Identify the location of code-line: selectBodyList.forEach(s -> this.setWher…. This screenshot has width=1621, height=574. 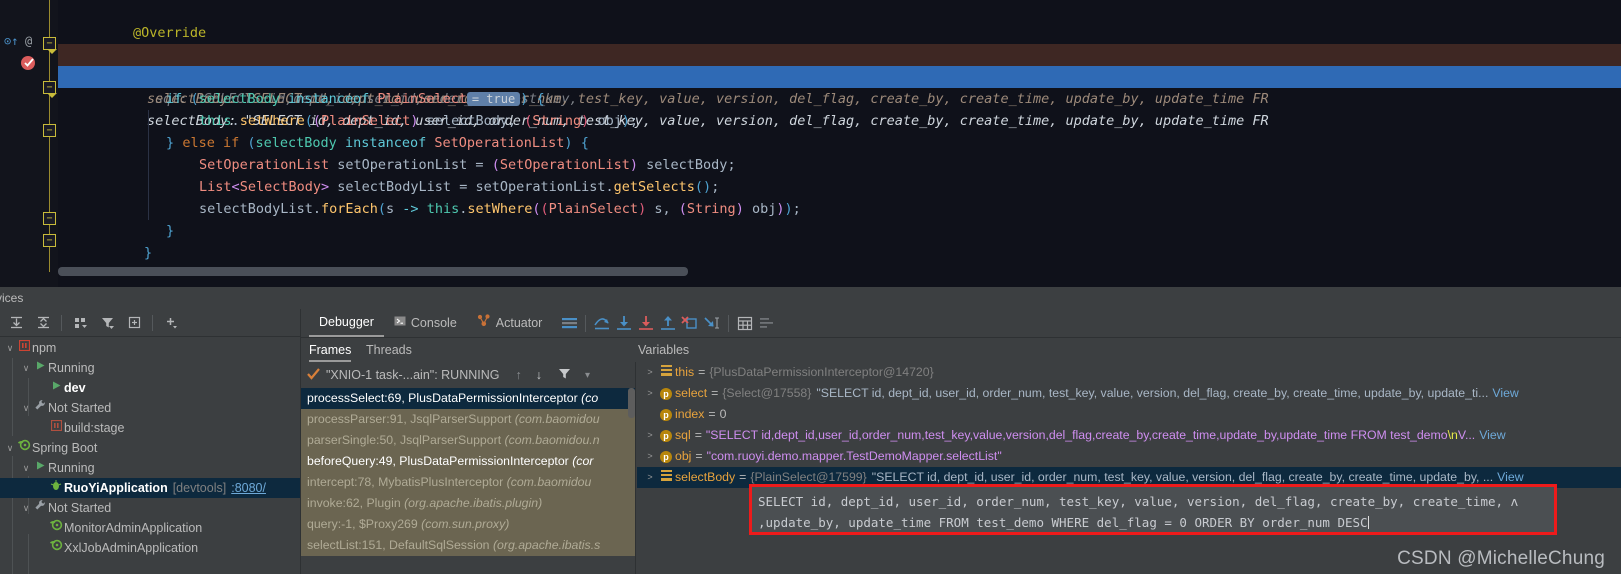
(839, 196).